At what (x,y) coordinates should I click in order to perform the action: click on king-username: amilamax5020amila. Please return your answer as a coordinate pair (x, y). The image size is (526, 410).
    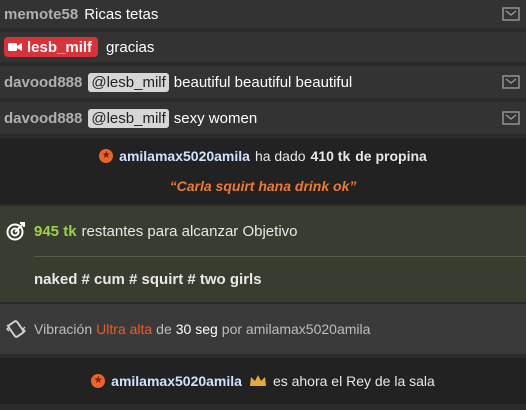
    Looking at the image, I should click on (176, 381).